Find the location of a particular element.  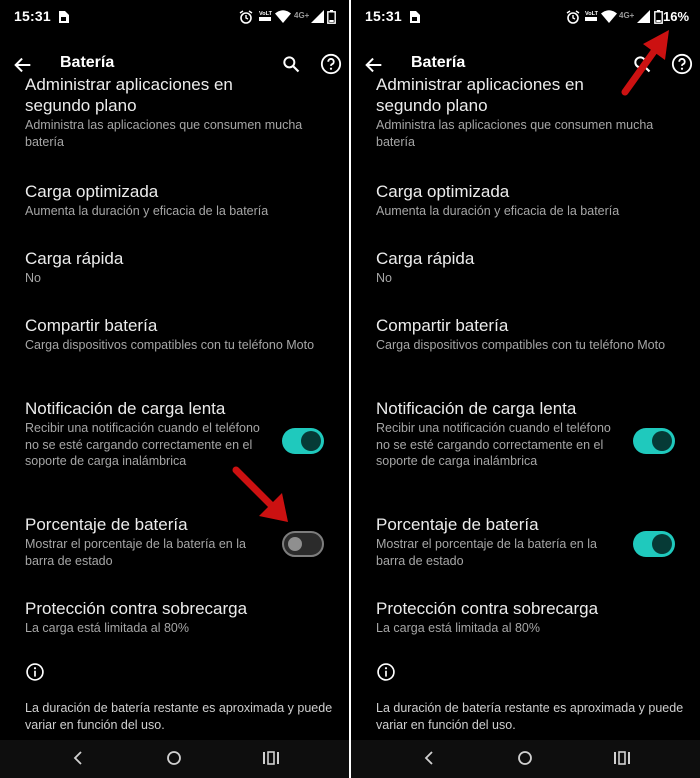

search-icon is located at coordinates (291, 64).